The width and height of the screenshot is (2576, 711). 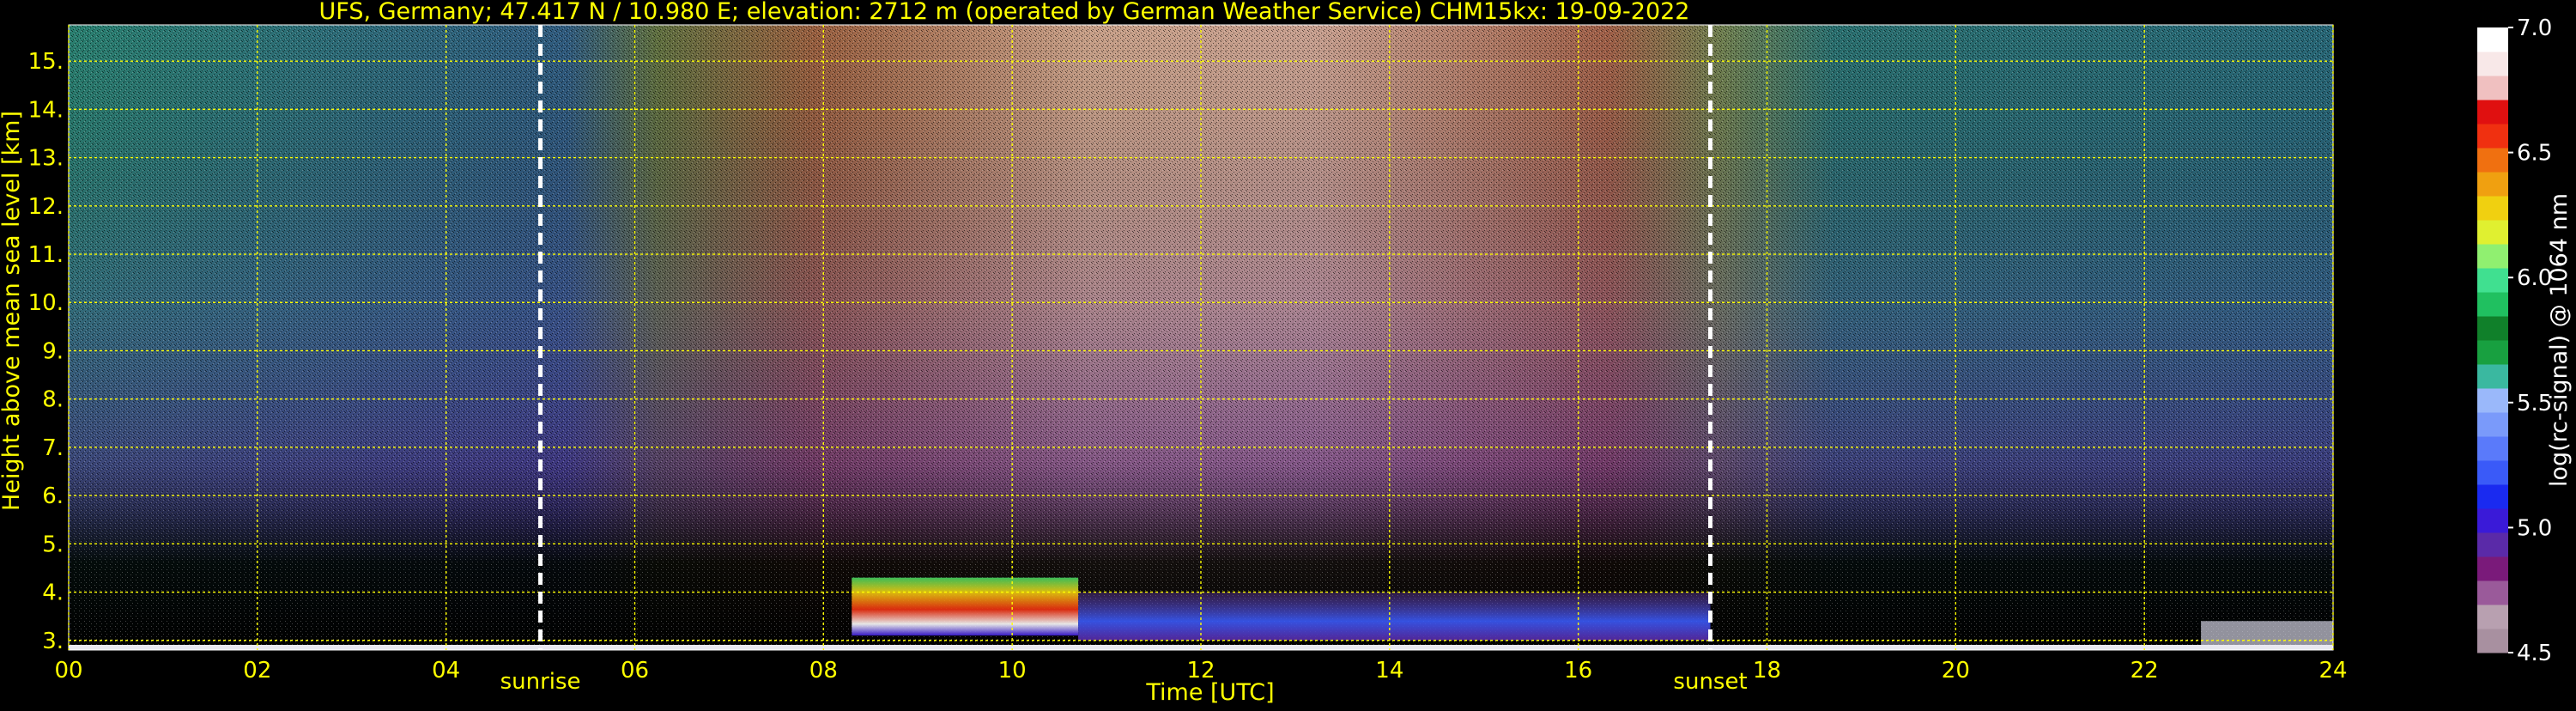 I want to click on x-tick-label: 04, so click(x=446, y=671).